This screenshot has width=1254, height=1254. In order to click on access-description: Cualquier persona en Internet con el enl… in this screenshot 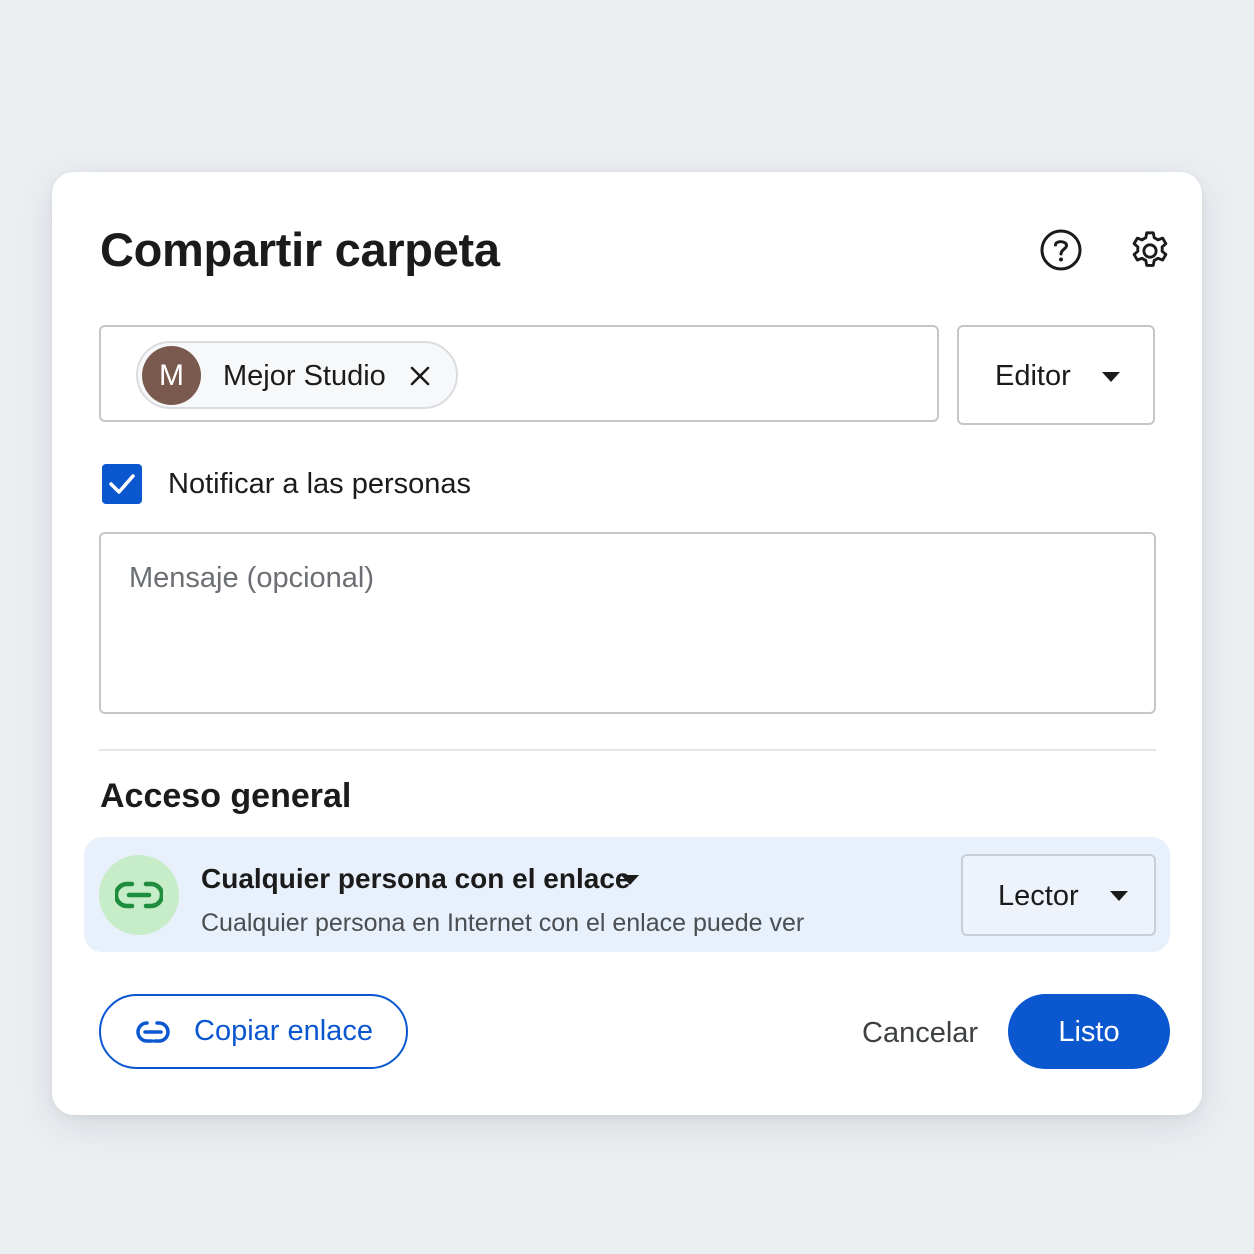, I will do `click(503, 923)`.